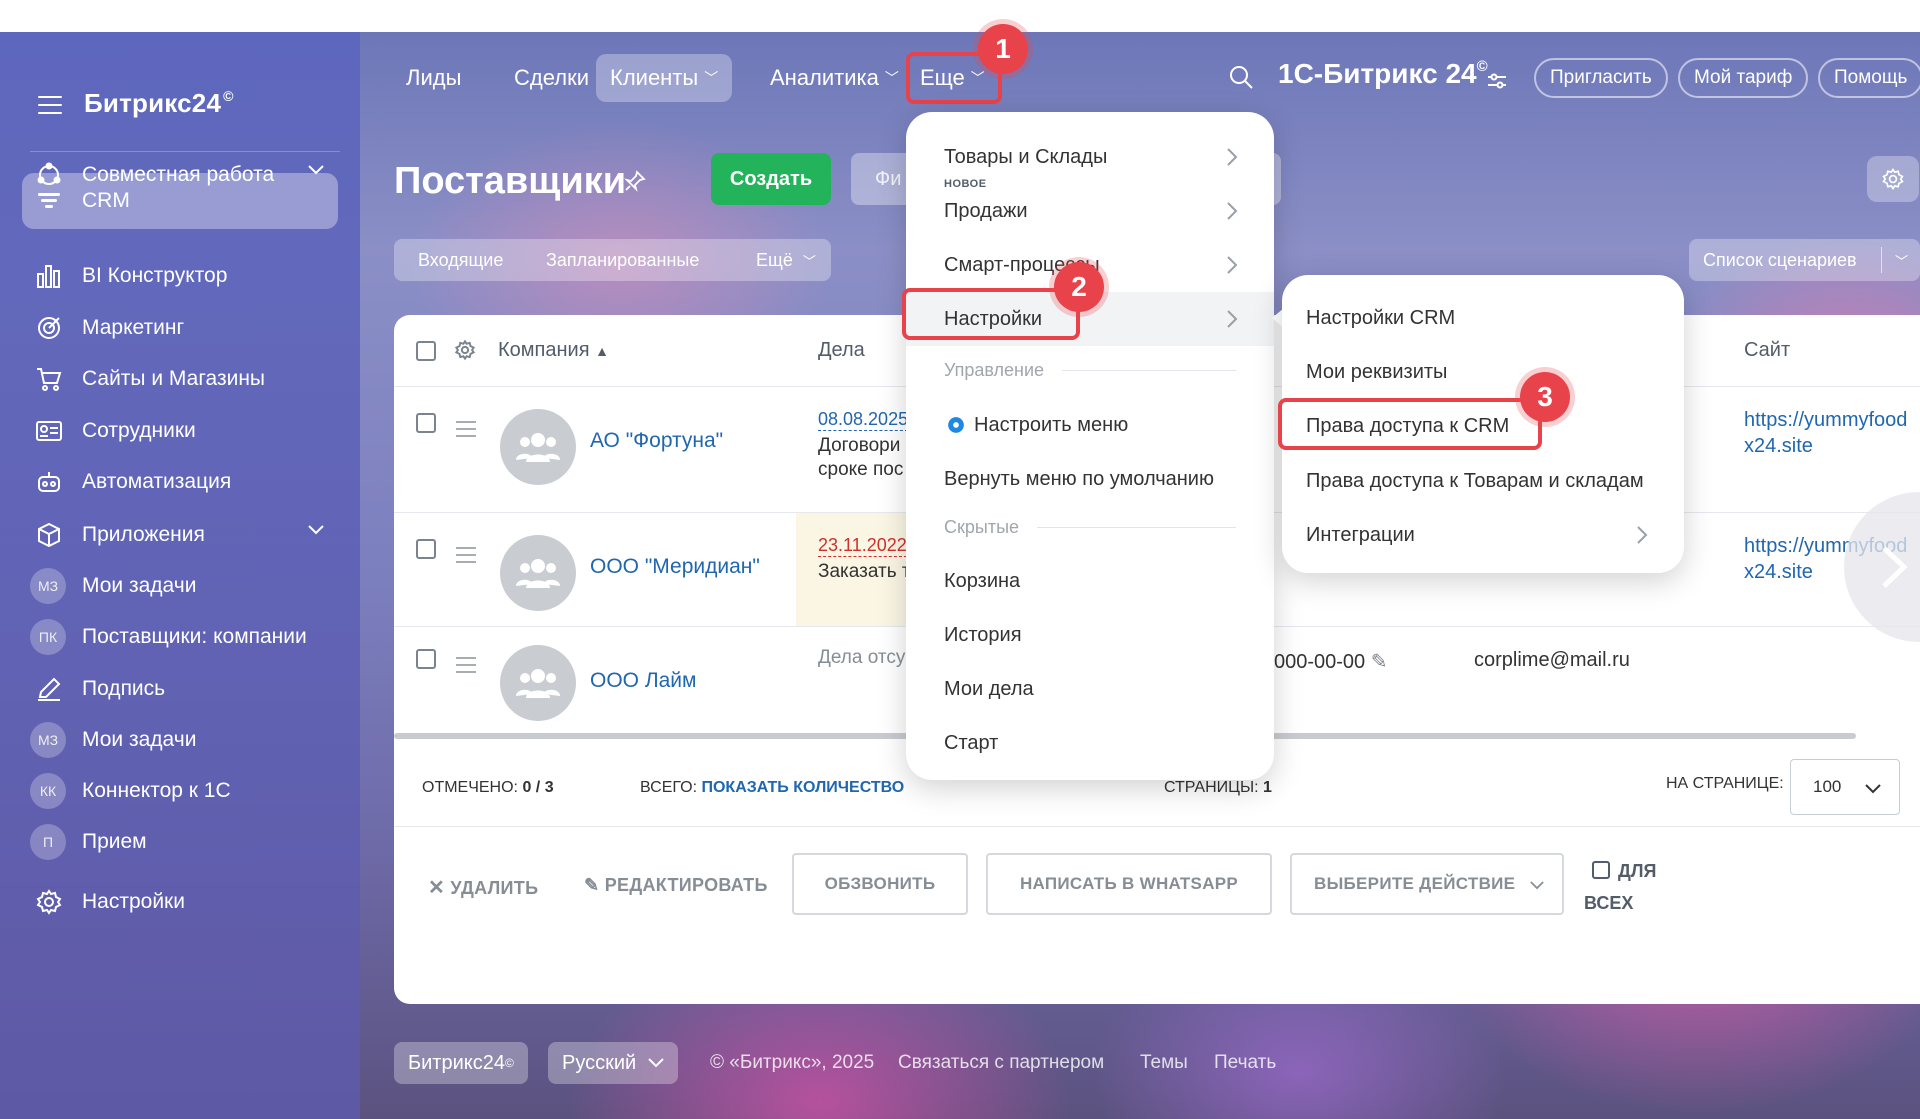  What do you see at coordinates (155, 275) in the screenshot?
I see `sidebar-item-label: BI Конструктор` at bounding box center [155, 275].